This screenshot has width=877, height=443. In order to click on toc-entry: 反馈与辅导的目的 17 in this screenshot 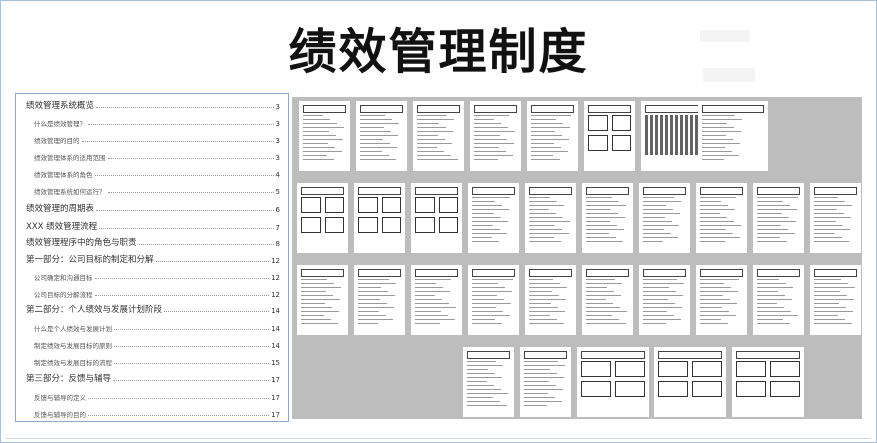, I will do `click(153, 412)`.